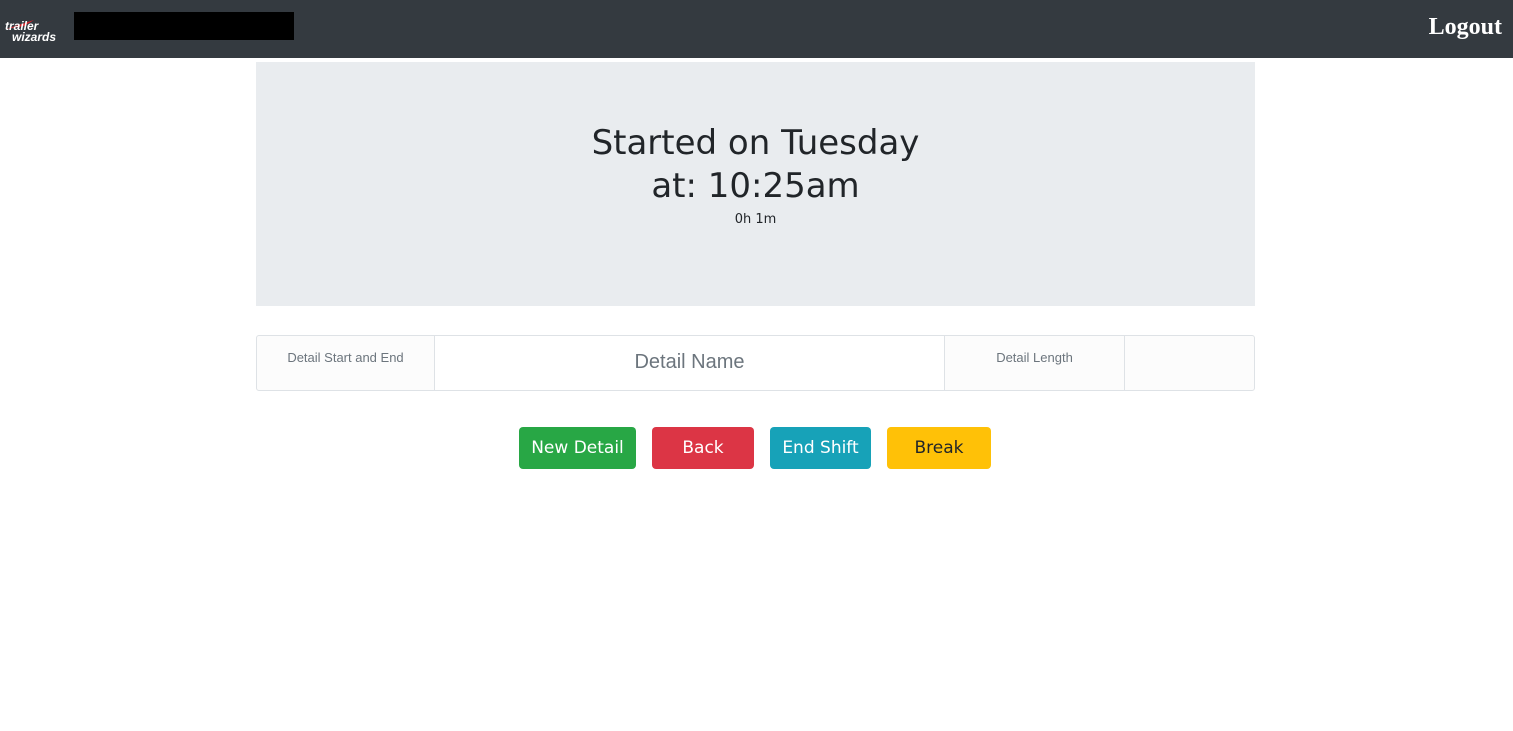 Image resolution: width=1513 pixels, height=731 pixels. What do you see at coordinates (755, 219) in the screenshot?
I see `shift-duration: 0h 1m` at bounding box center [755, 219].